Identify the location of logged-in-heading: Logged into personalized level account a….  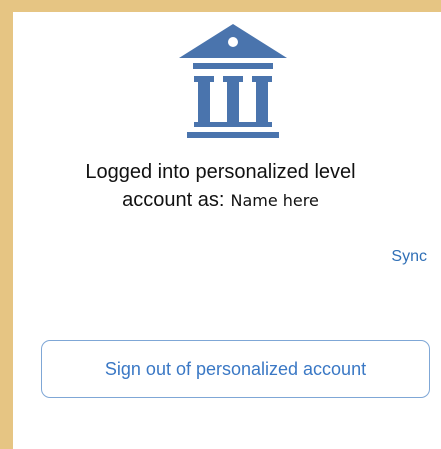
(220, 186).